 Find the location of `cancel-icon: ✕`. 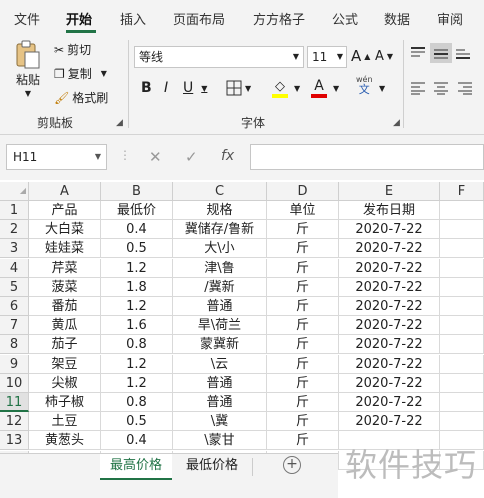

cancel-icon: ✕ is located at coordinates (155, 157).